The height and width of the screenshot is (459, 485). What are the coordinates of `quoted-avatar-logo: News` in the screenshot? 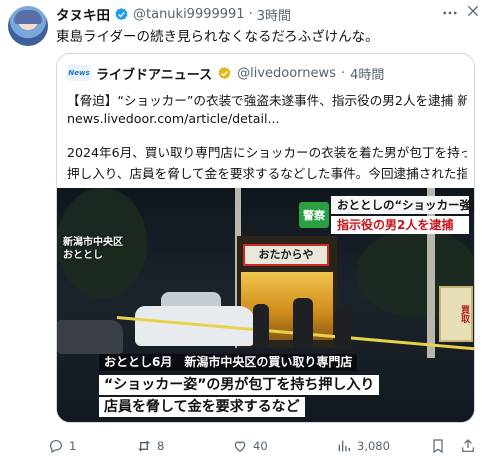 It's located at (79, 73).